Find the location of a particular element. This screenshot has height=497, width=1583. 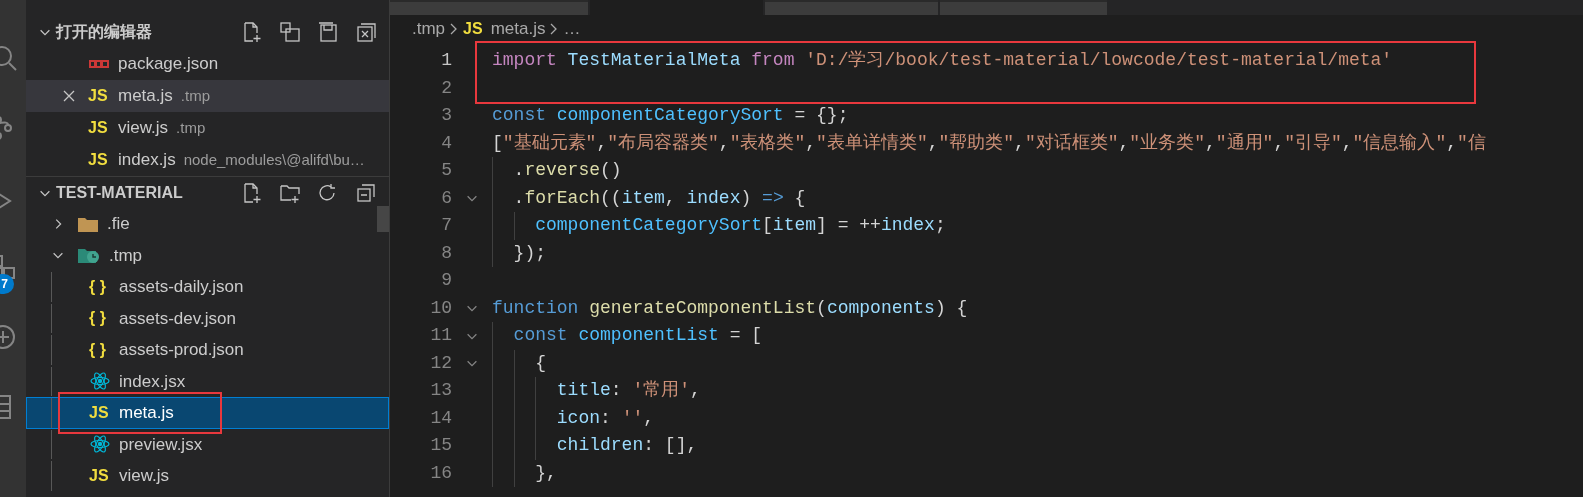

file-name: .fie is located at coordinates (118, 224).